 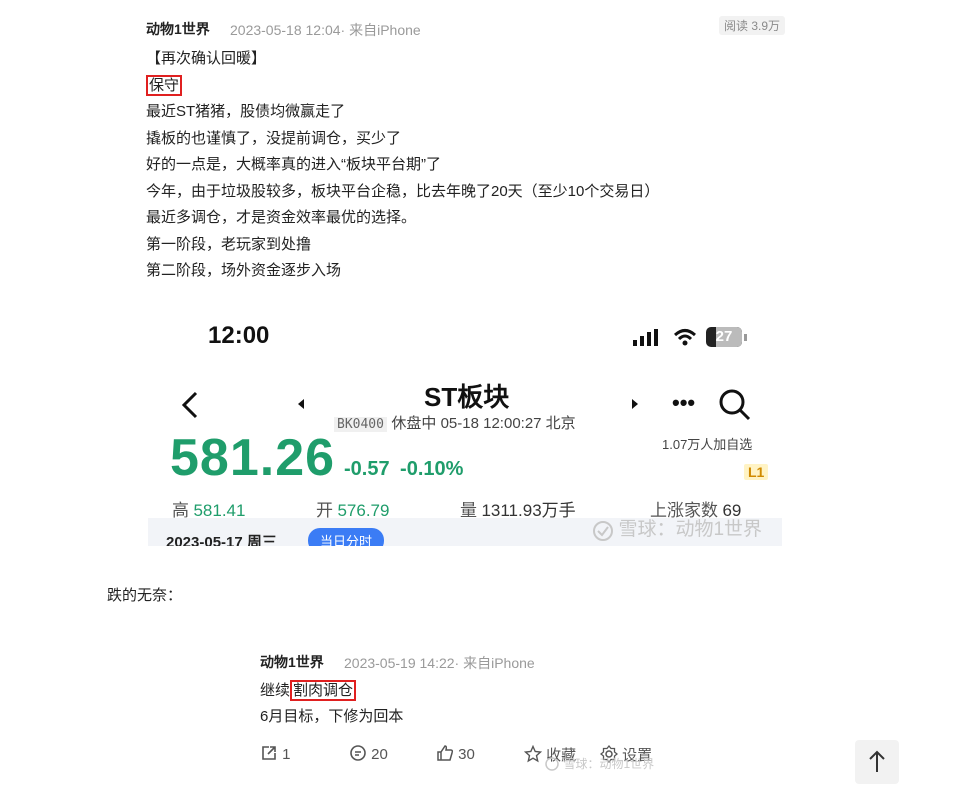 I want to click on battery-icon: 27, so click(x=724, y=337).